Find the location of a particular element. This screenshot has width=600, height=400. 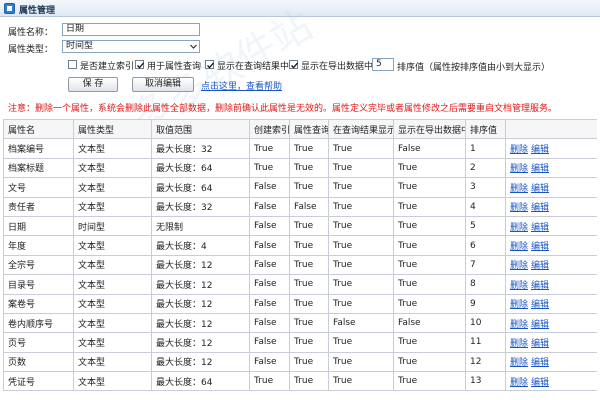

table-cell: 10 is located at coordinates (485, 323).